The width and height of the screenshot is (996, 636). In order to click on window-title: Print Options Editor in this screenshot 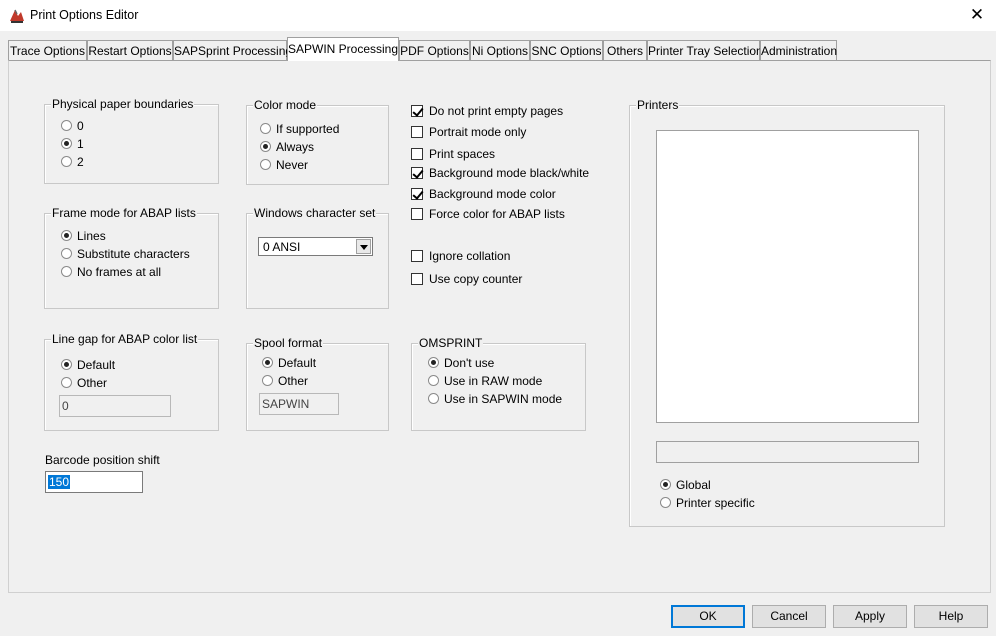, I will do `click(84, 15)`.